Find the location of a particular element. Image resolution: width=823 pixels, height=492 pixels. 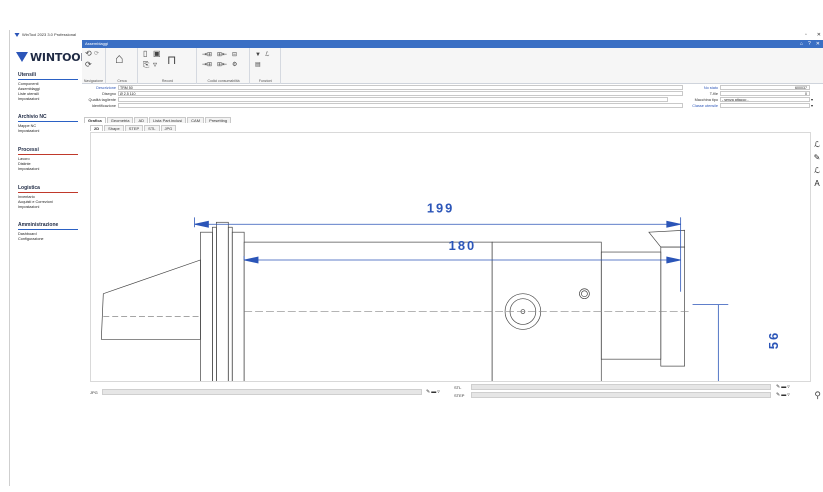

back-icon: ⟲ is located at coordinates (88, 54).